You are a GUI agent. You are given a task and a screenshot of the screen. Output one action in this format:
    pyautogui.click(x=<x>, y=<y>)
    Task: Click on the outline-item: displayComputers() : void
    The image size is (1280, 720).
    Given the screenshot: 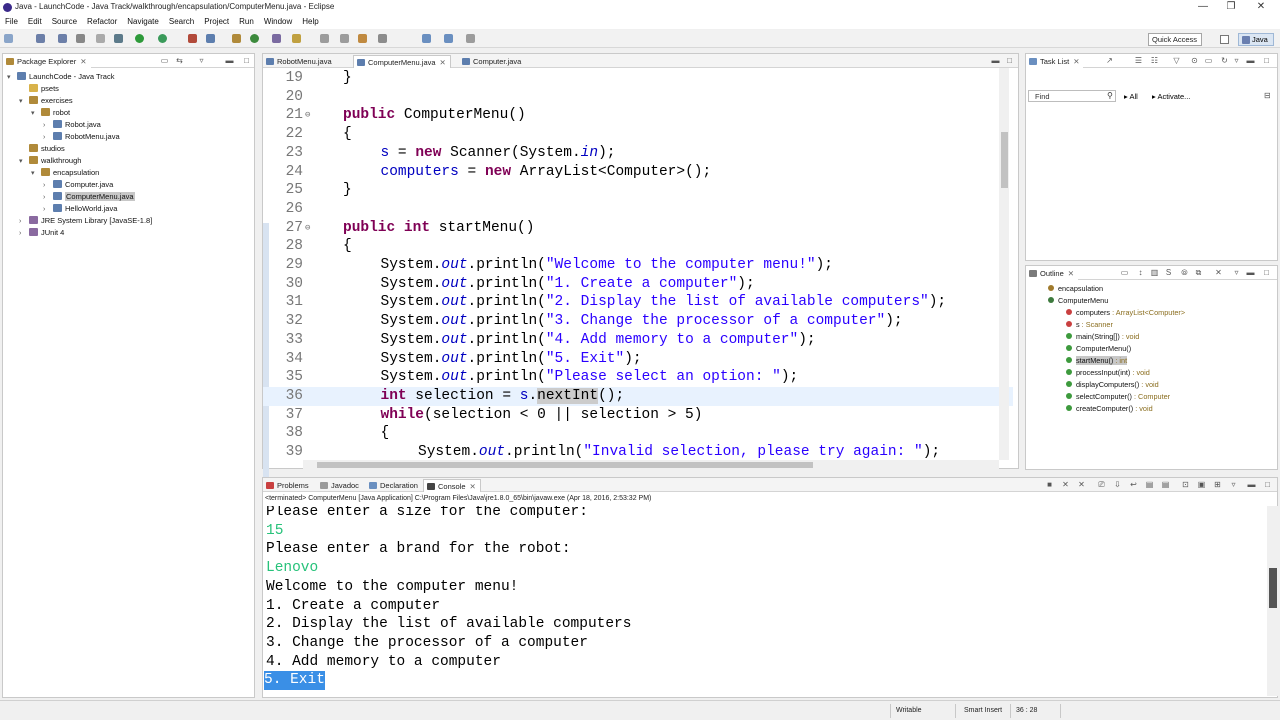 What is the action you would take?
    pyautogui.click(x=1112, y=386)
    